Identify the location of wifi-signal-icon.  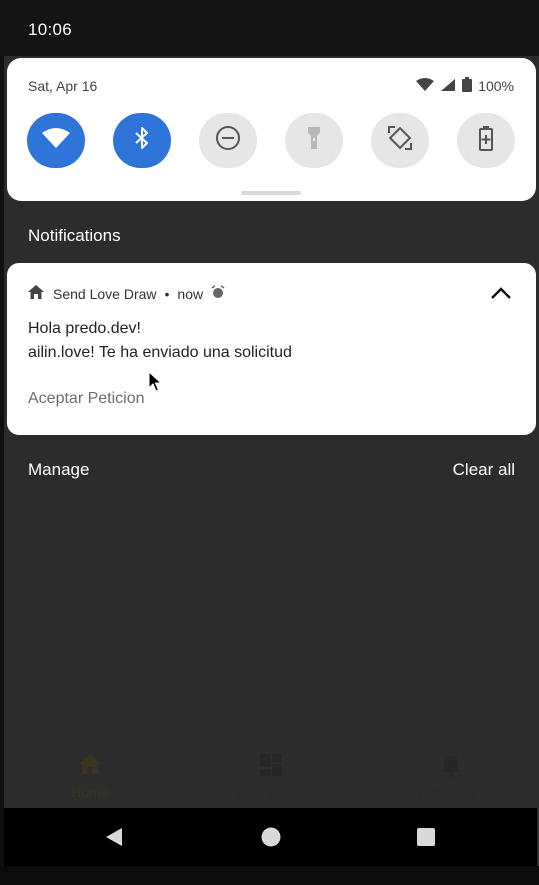
(425, 86).